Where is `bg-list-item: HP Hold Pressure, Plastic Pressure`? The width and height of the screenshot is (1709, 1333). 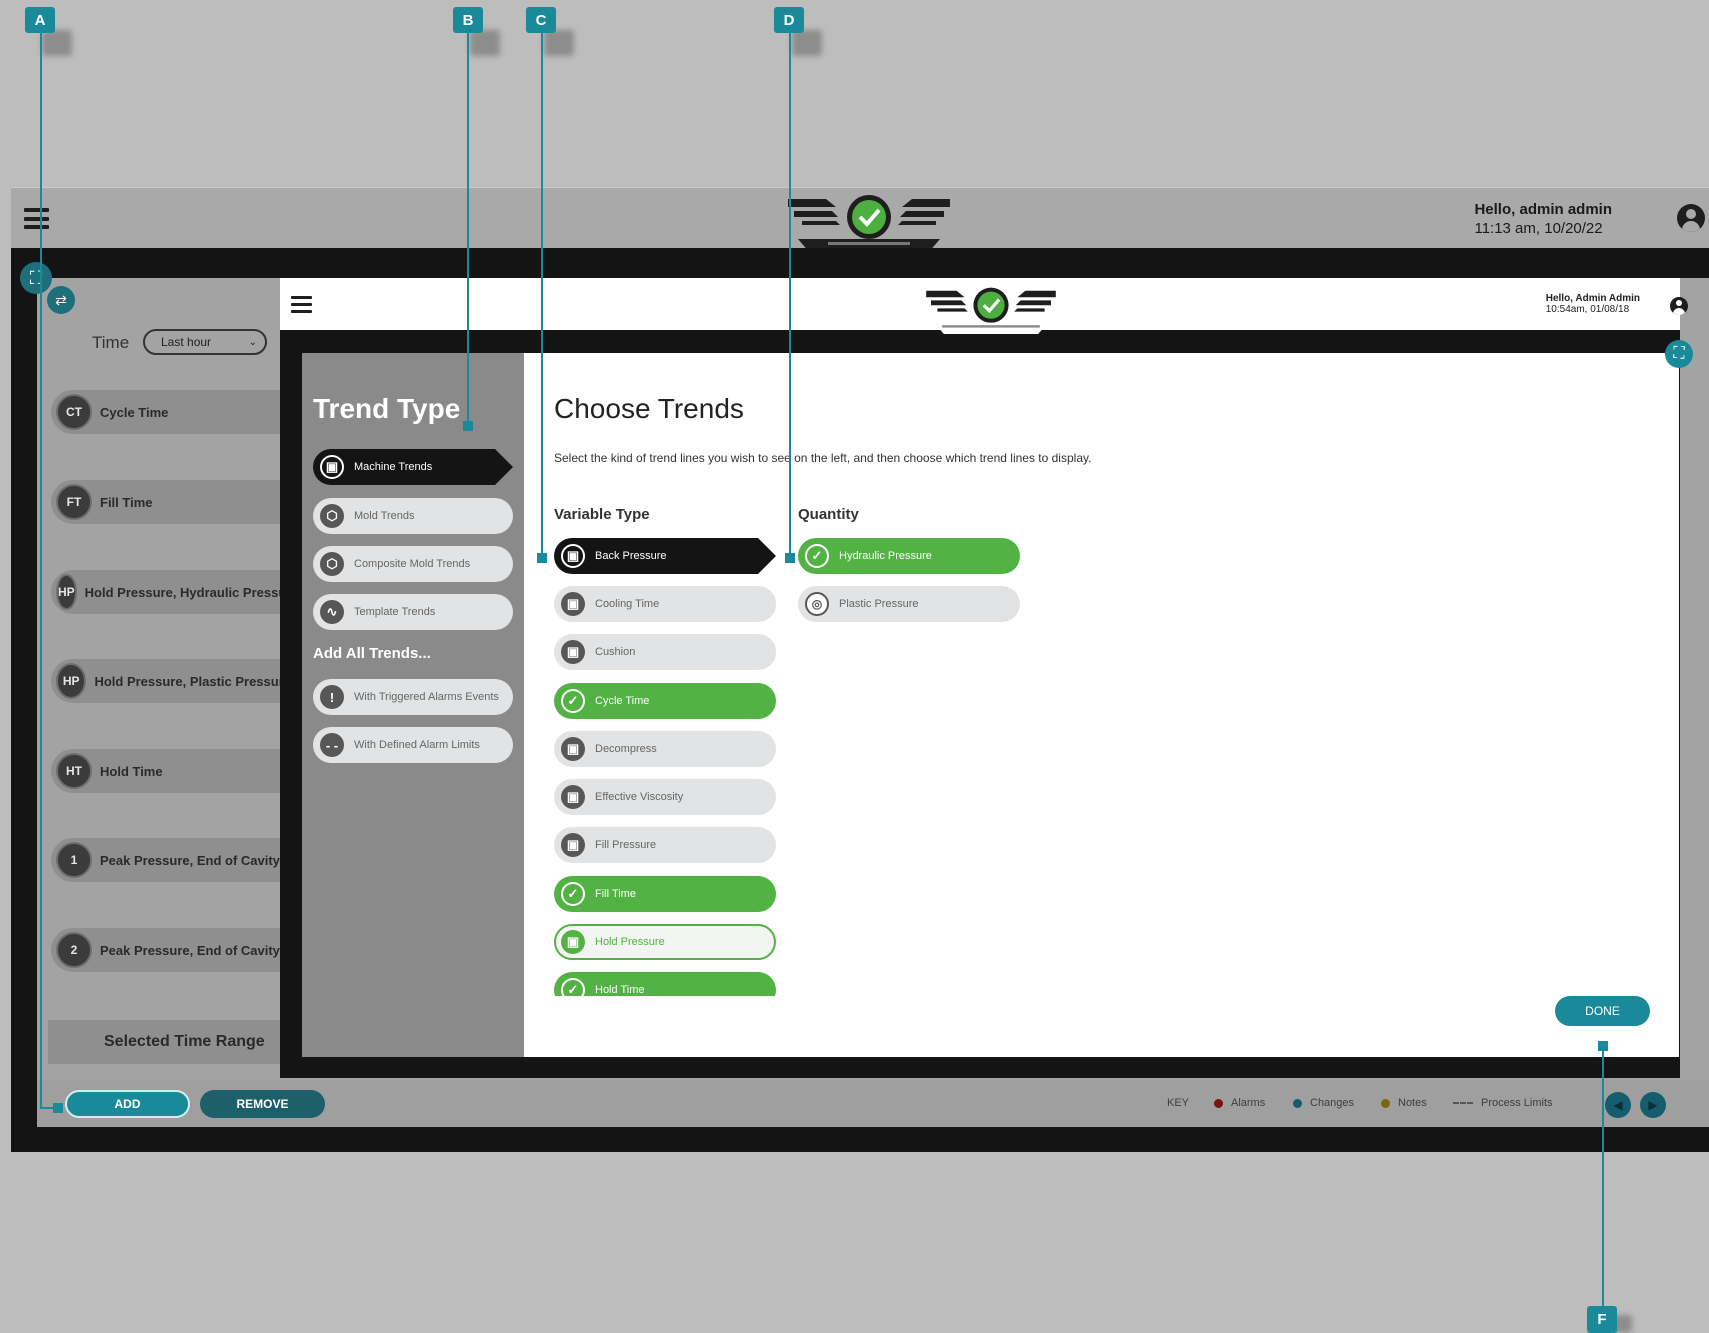
bg-list-item: HP Hold Pressure, Plastic Pressure is located at coordinates (171, 681).